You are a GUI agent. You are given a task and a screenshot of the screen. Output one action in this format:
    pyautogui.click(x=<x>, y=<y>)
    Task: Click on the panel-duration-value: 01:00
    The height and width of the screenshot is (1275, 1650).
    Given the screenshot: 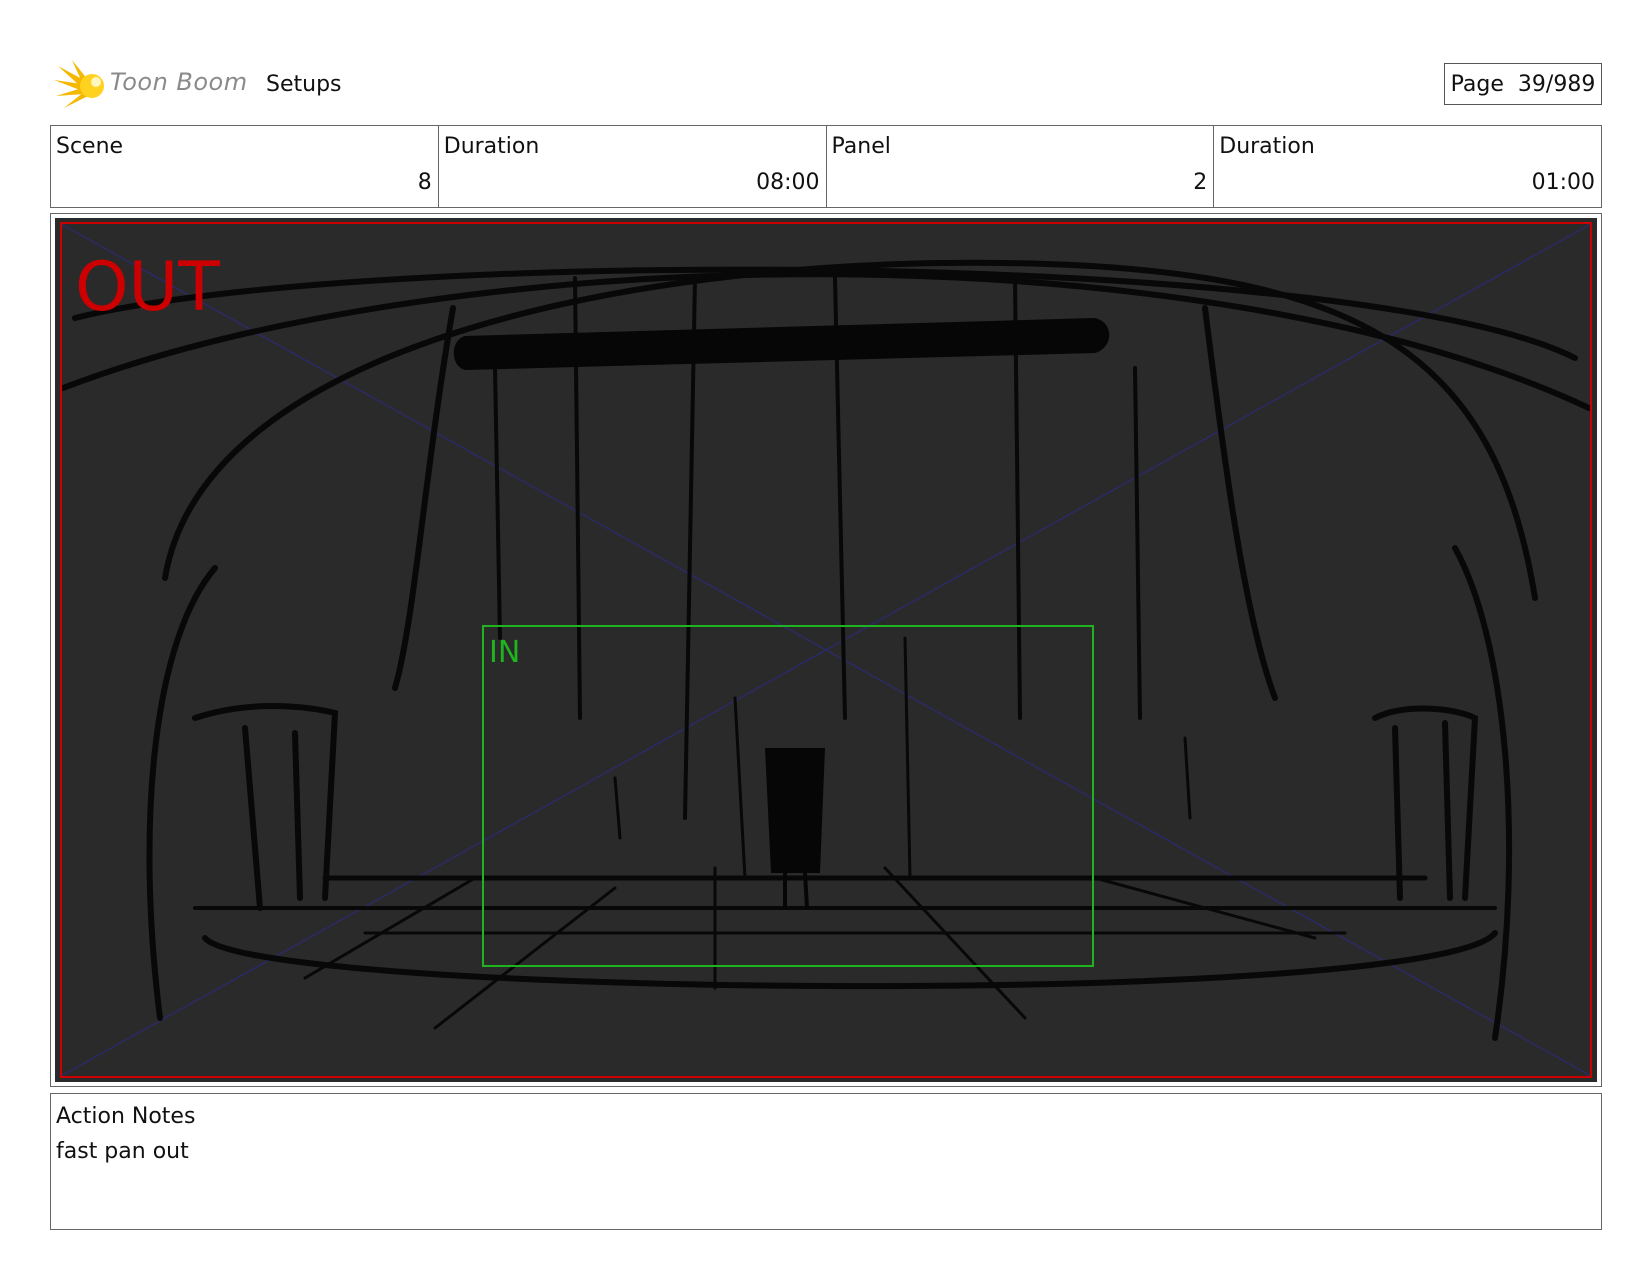 What is the action you would take?
    pyautogui.click(x=1563, y=182)
    